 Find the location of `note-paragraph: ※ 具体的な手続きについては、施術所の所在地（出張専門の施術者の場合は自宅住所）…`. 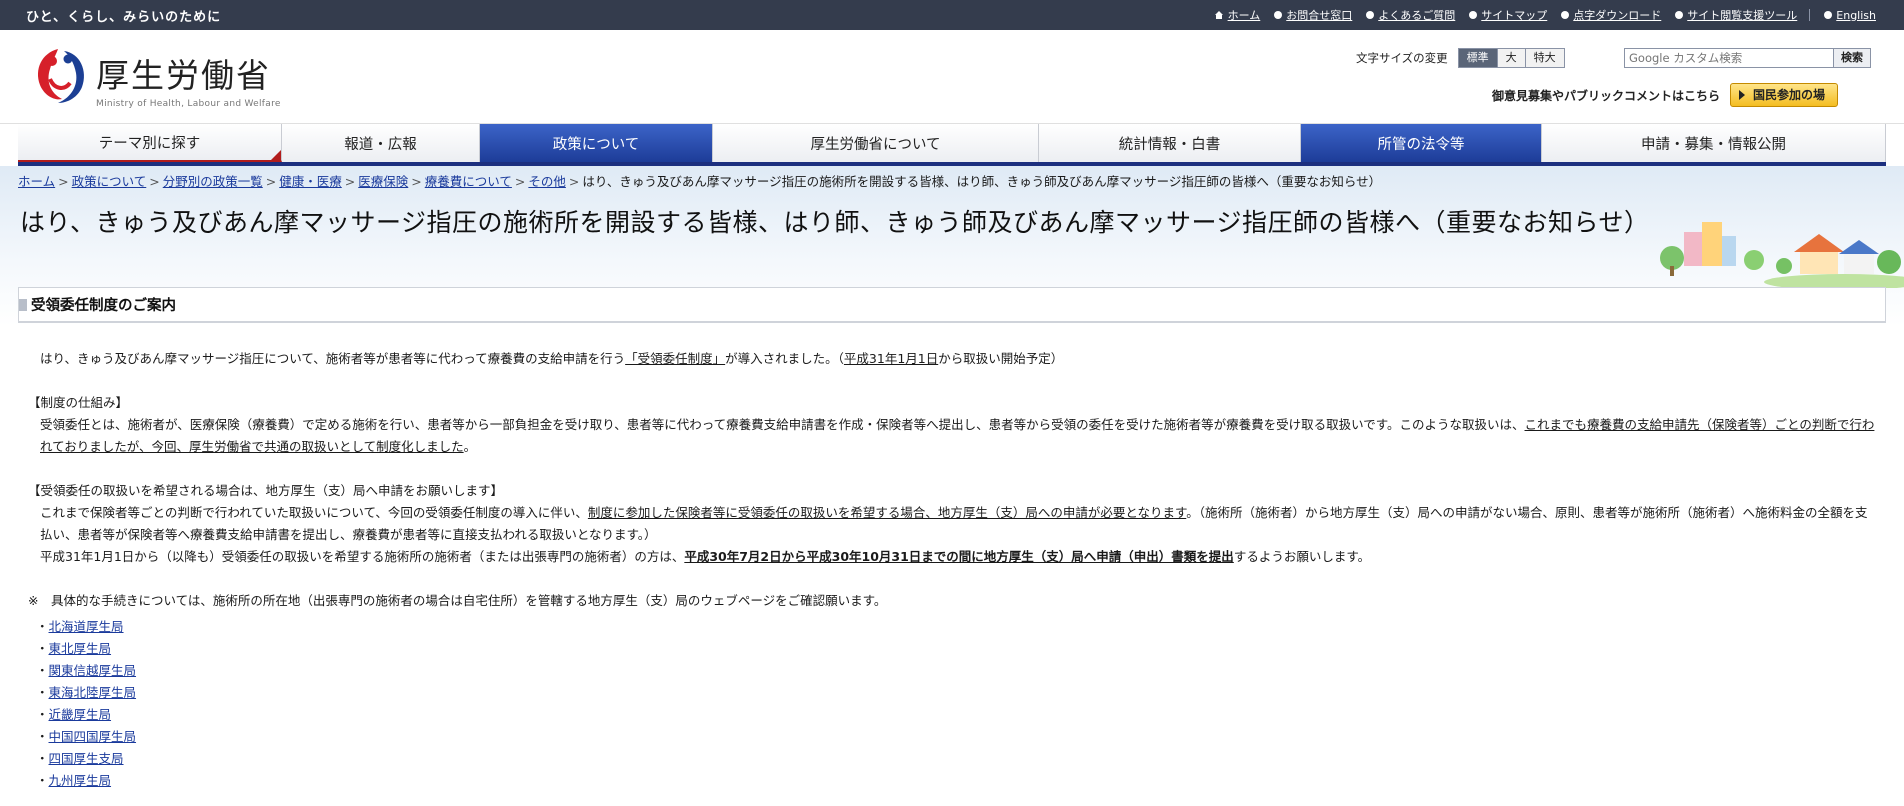

note-paragraph: ※ 具体的な手続きについては、施術所の所在地（出張専門の施術者の場合は自宅住所）… is located at coordinates (457, 600).